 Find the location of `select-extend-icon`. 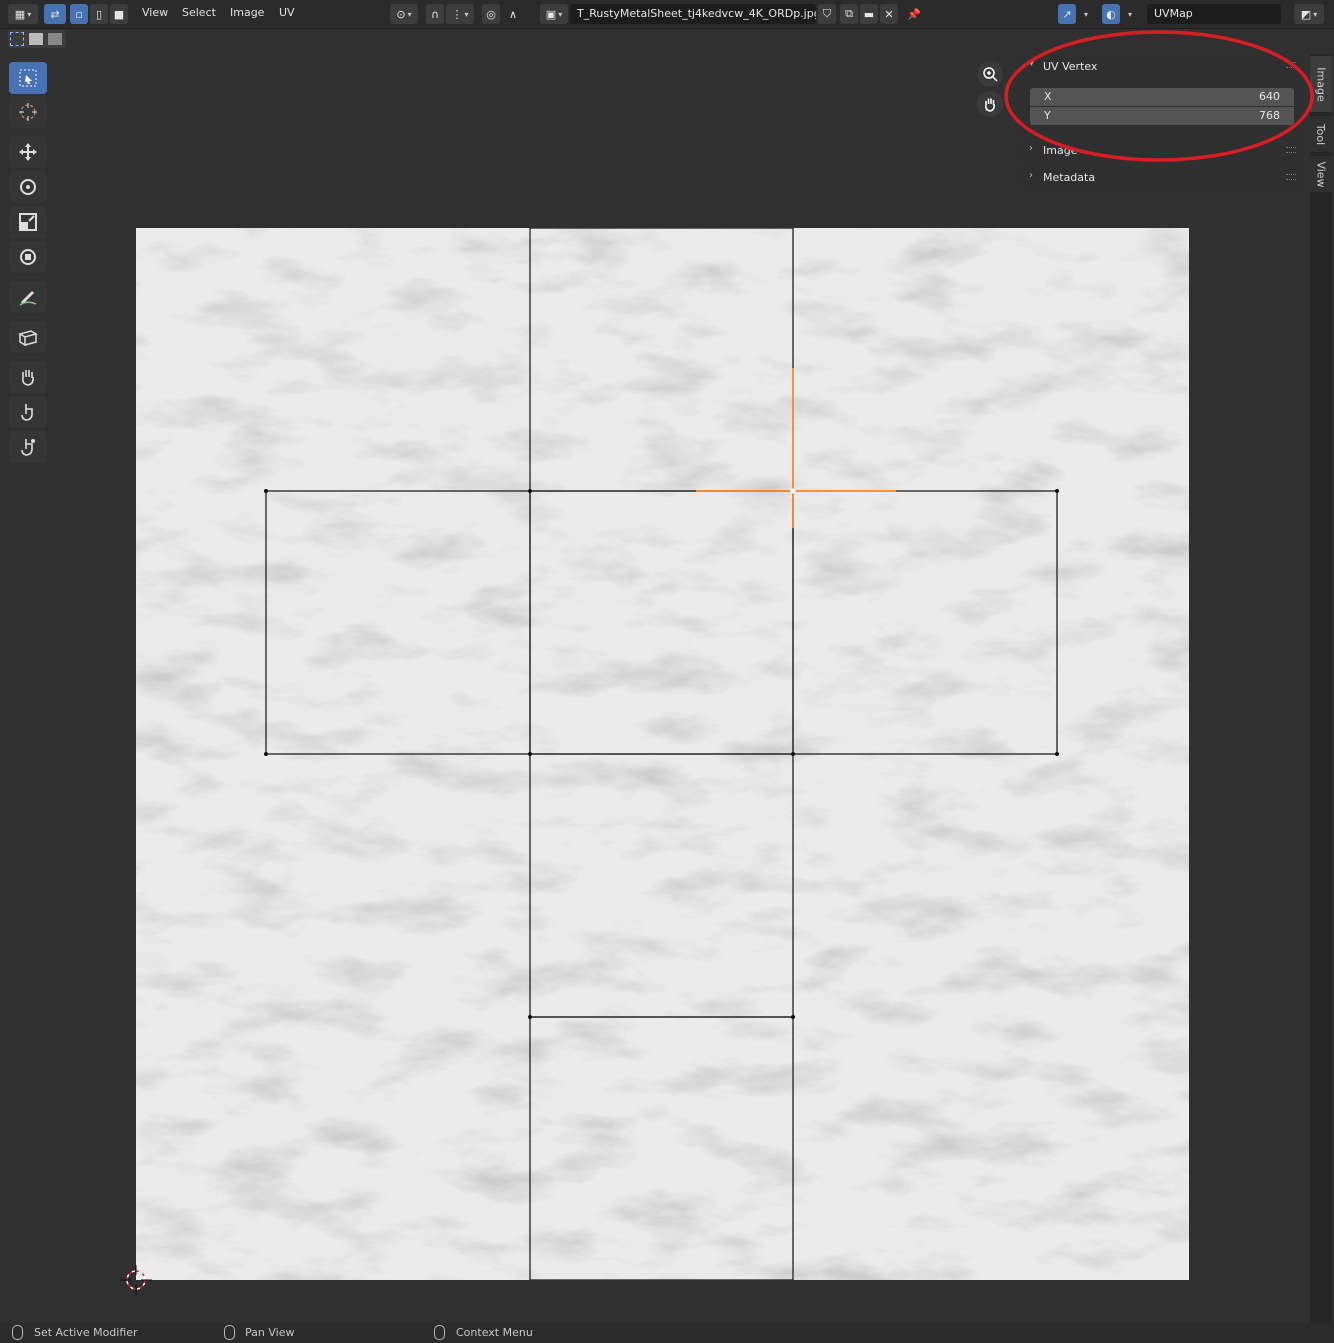

select-extend-icon is located at coordinates (36, 39).